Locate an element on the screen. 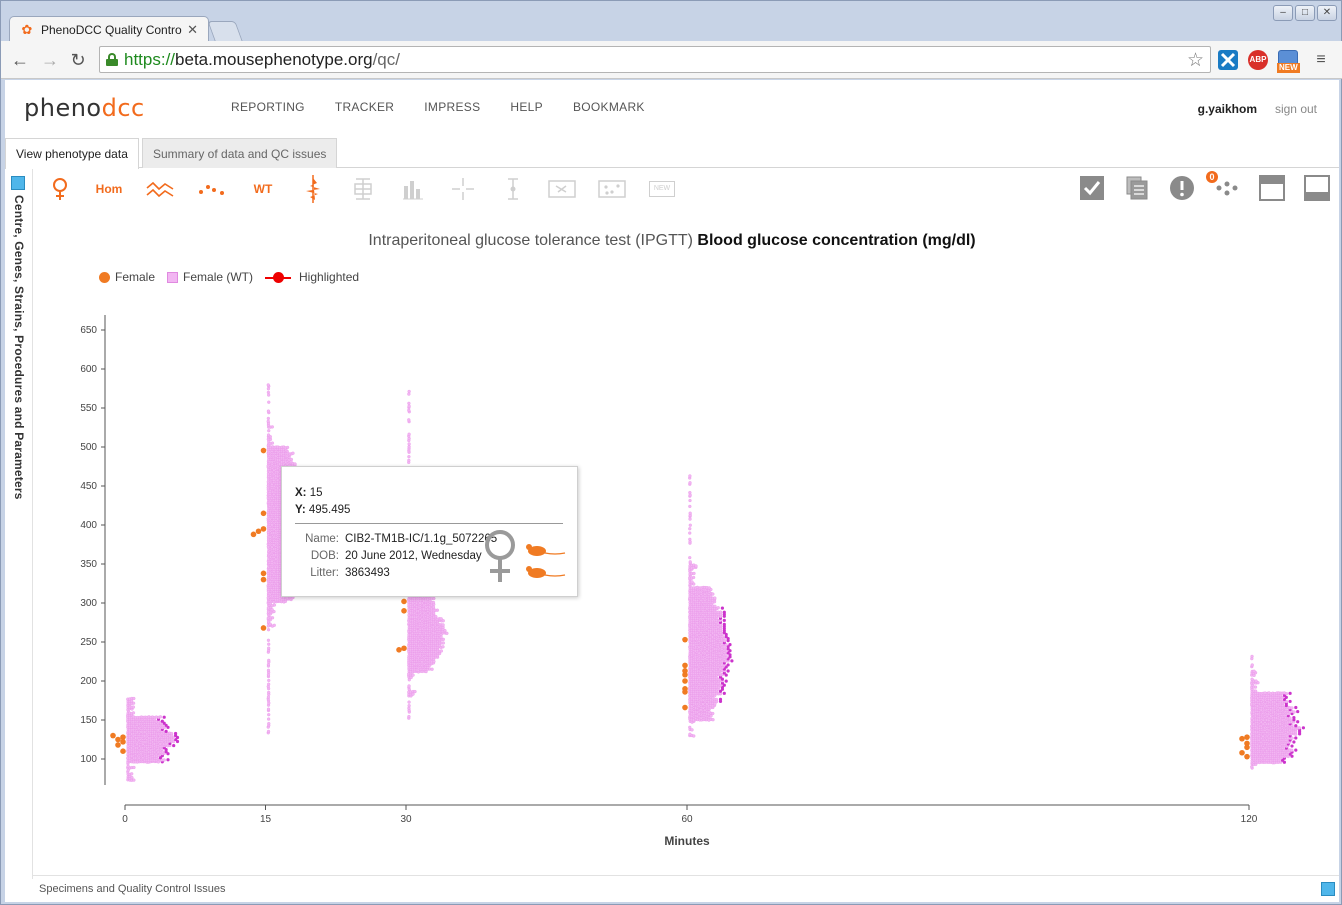 This screenshot has height=905, width=1342. x-tick-label: 0 is located at coordinates (125, 819).